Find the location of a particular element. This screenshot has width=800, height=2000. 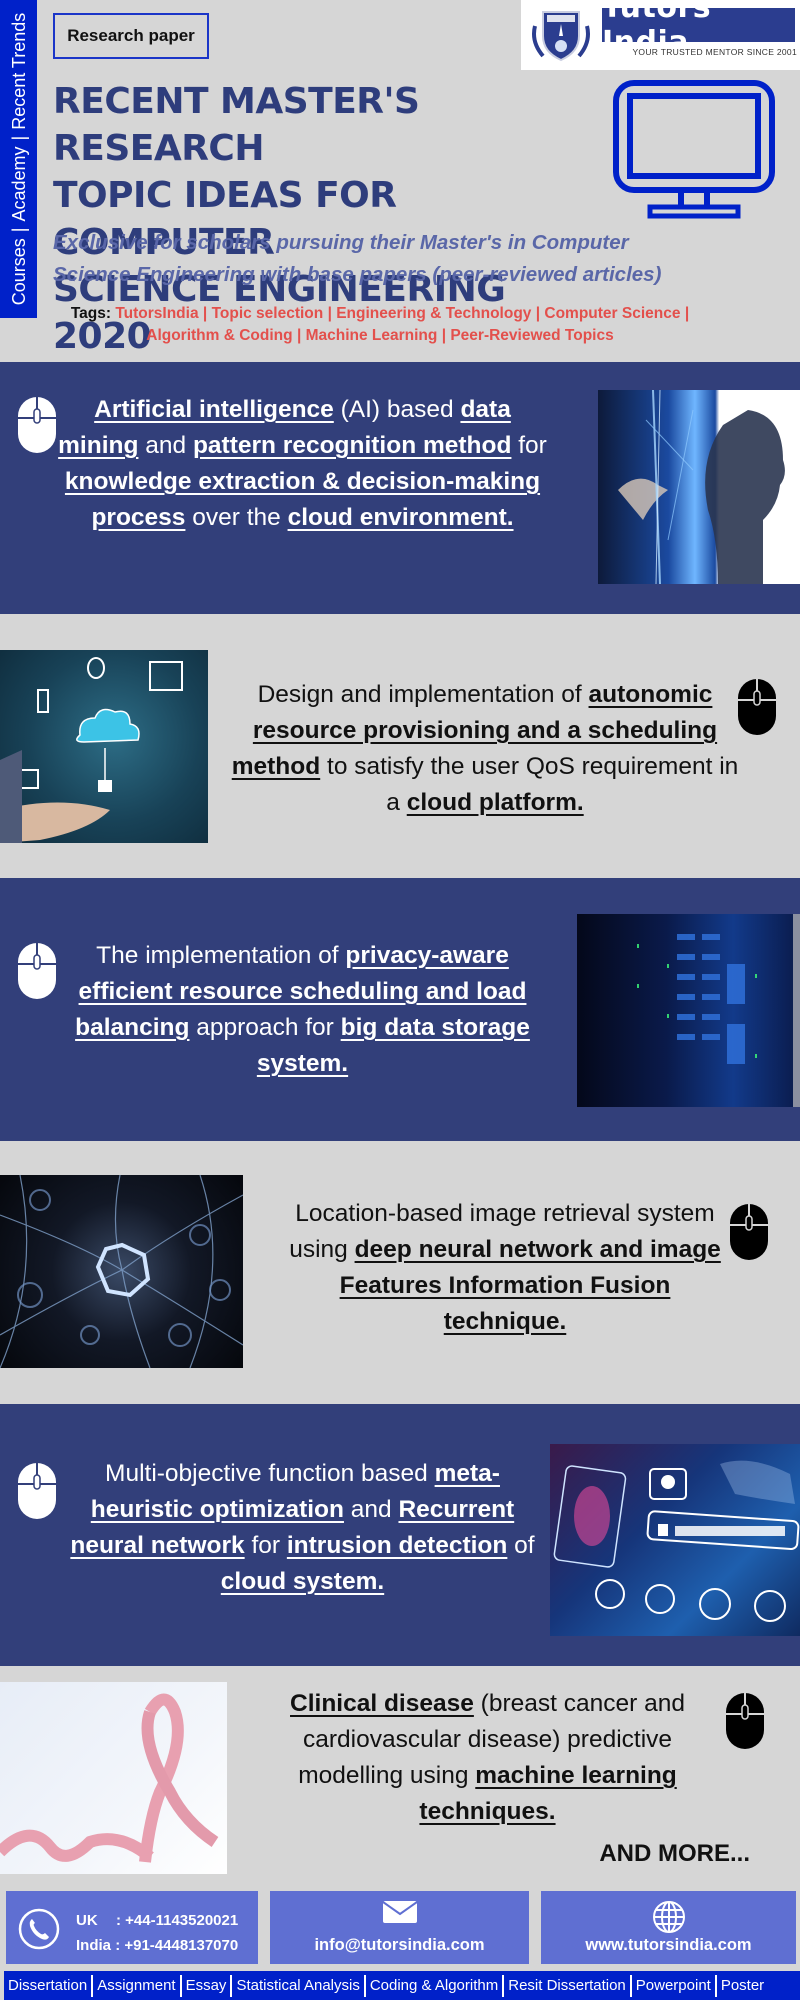

logo-brand: Tutors India is located at coordinates (698, 30).